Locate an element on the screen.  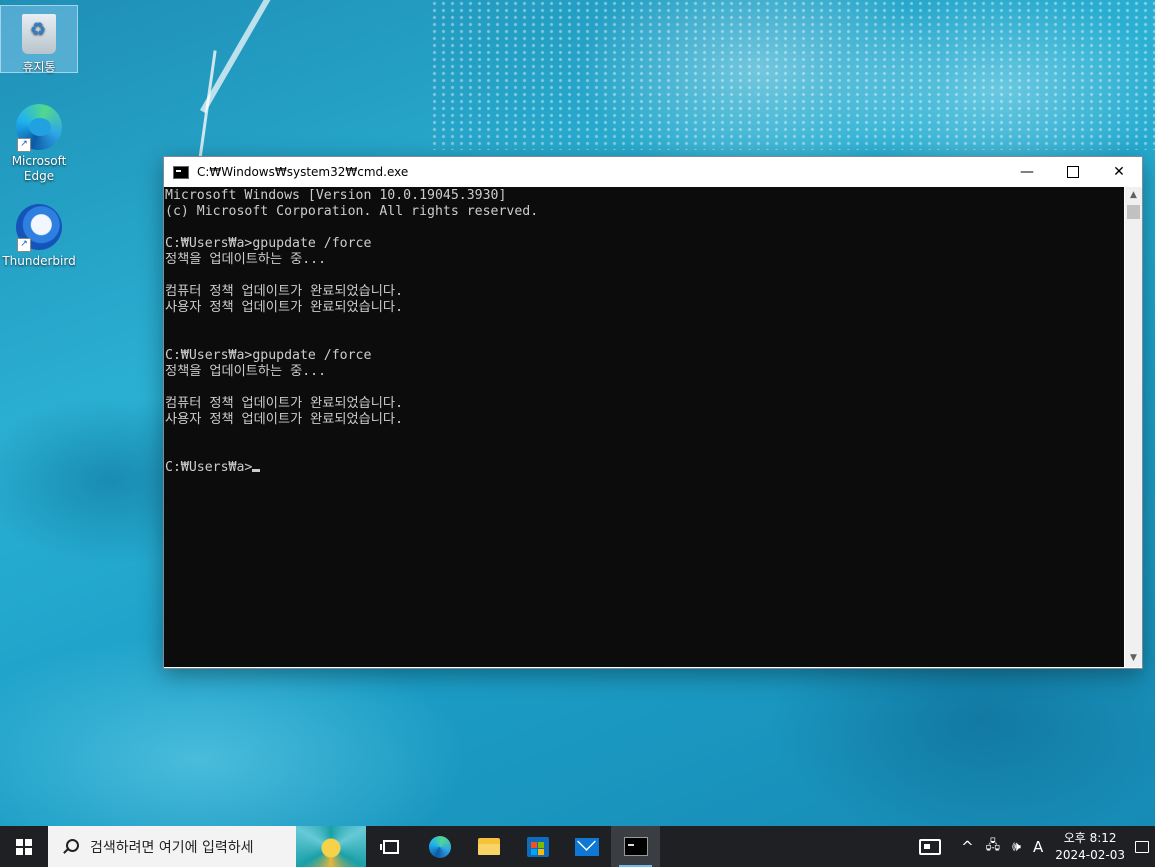
search-icon is located at coordinates (70, 846).